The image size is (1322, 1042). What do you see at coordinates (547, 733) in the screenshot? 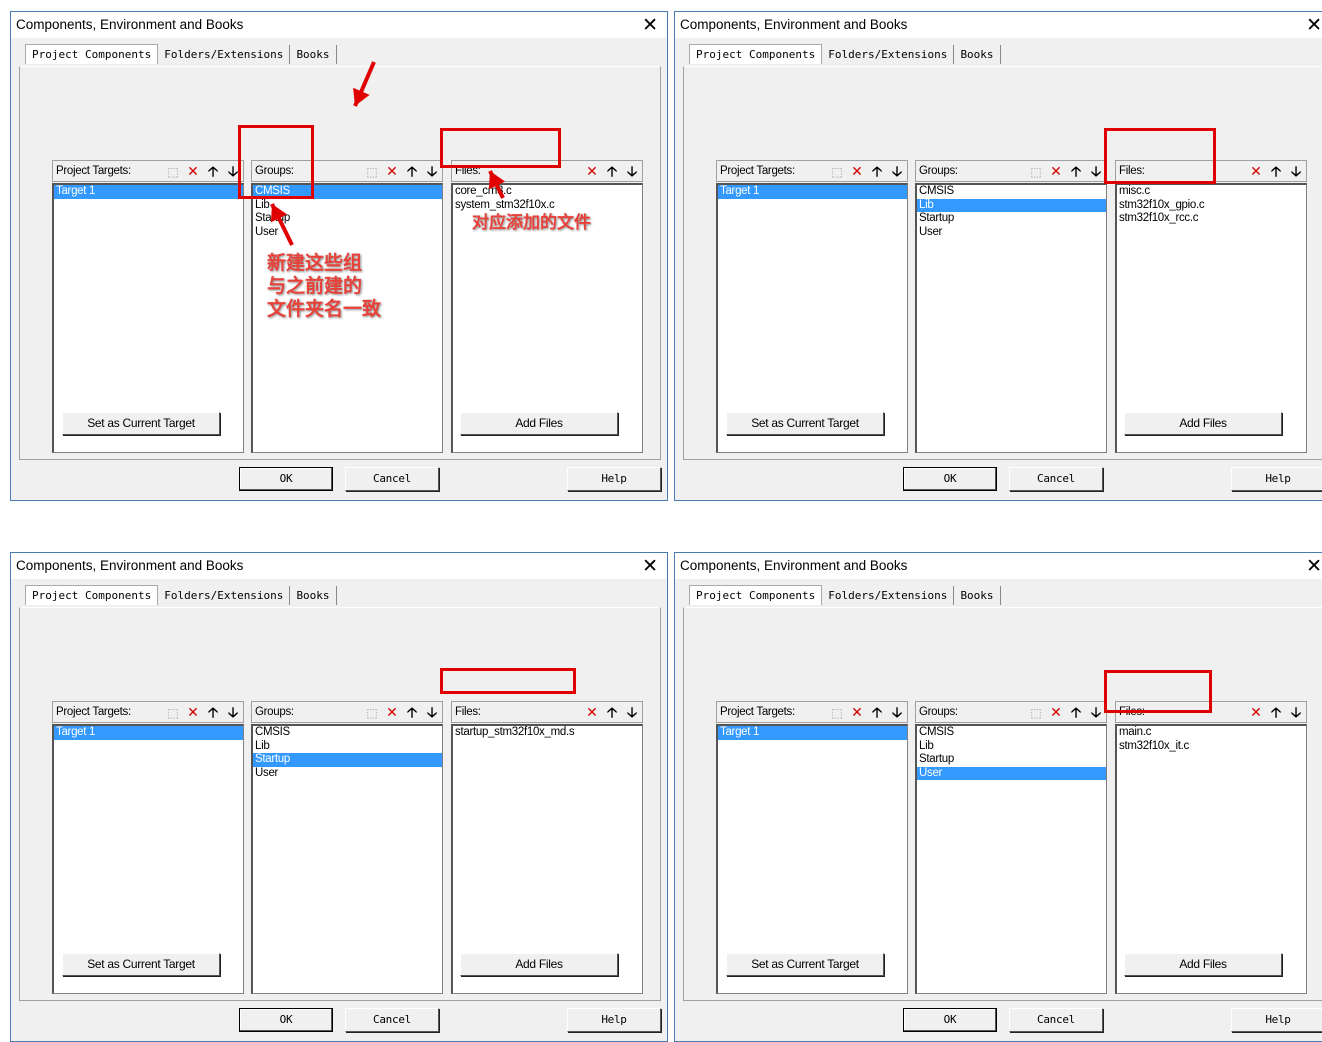
I see `list-item: startup_stm32f10x_md.s` at bounding box center [547, 733].